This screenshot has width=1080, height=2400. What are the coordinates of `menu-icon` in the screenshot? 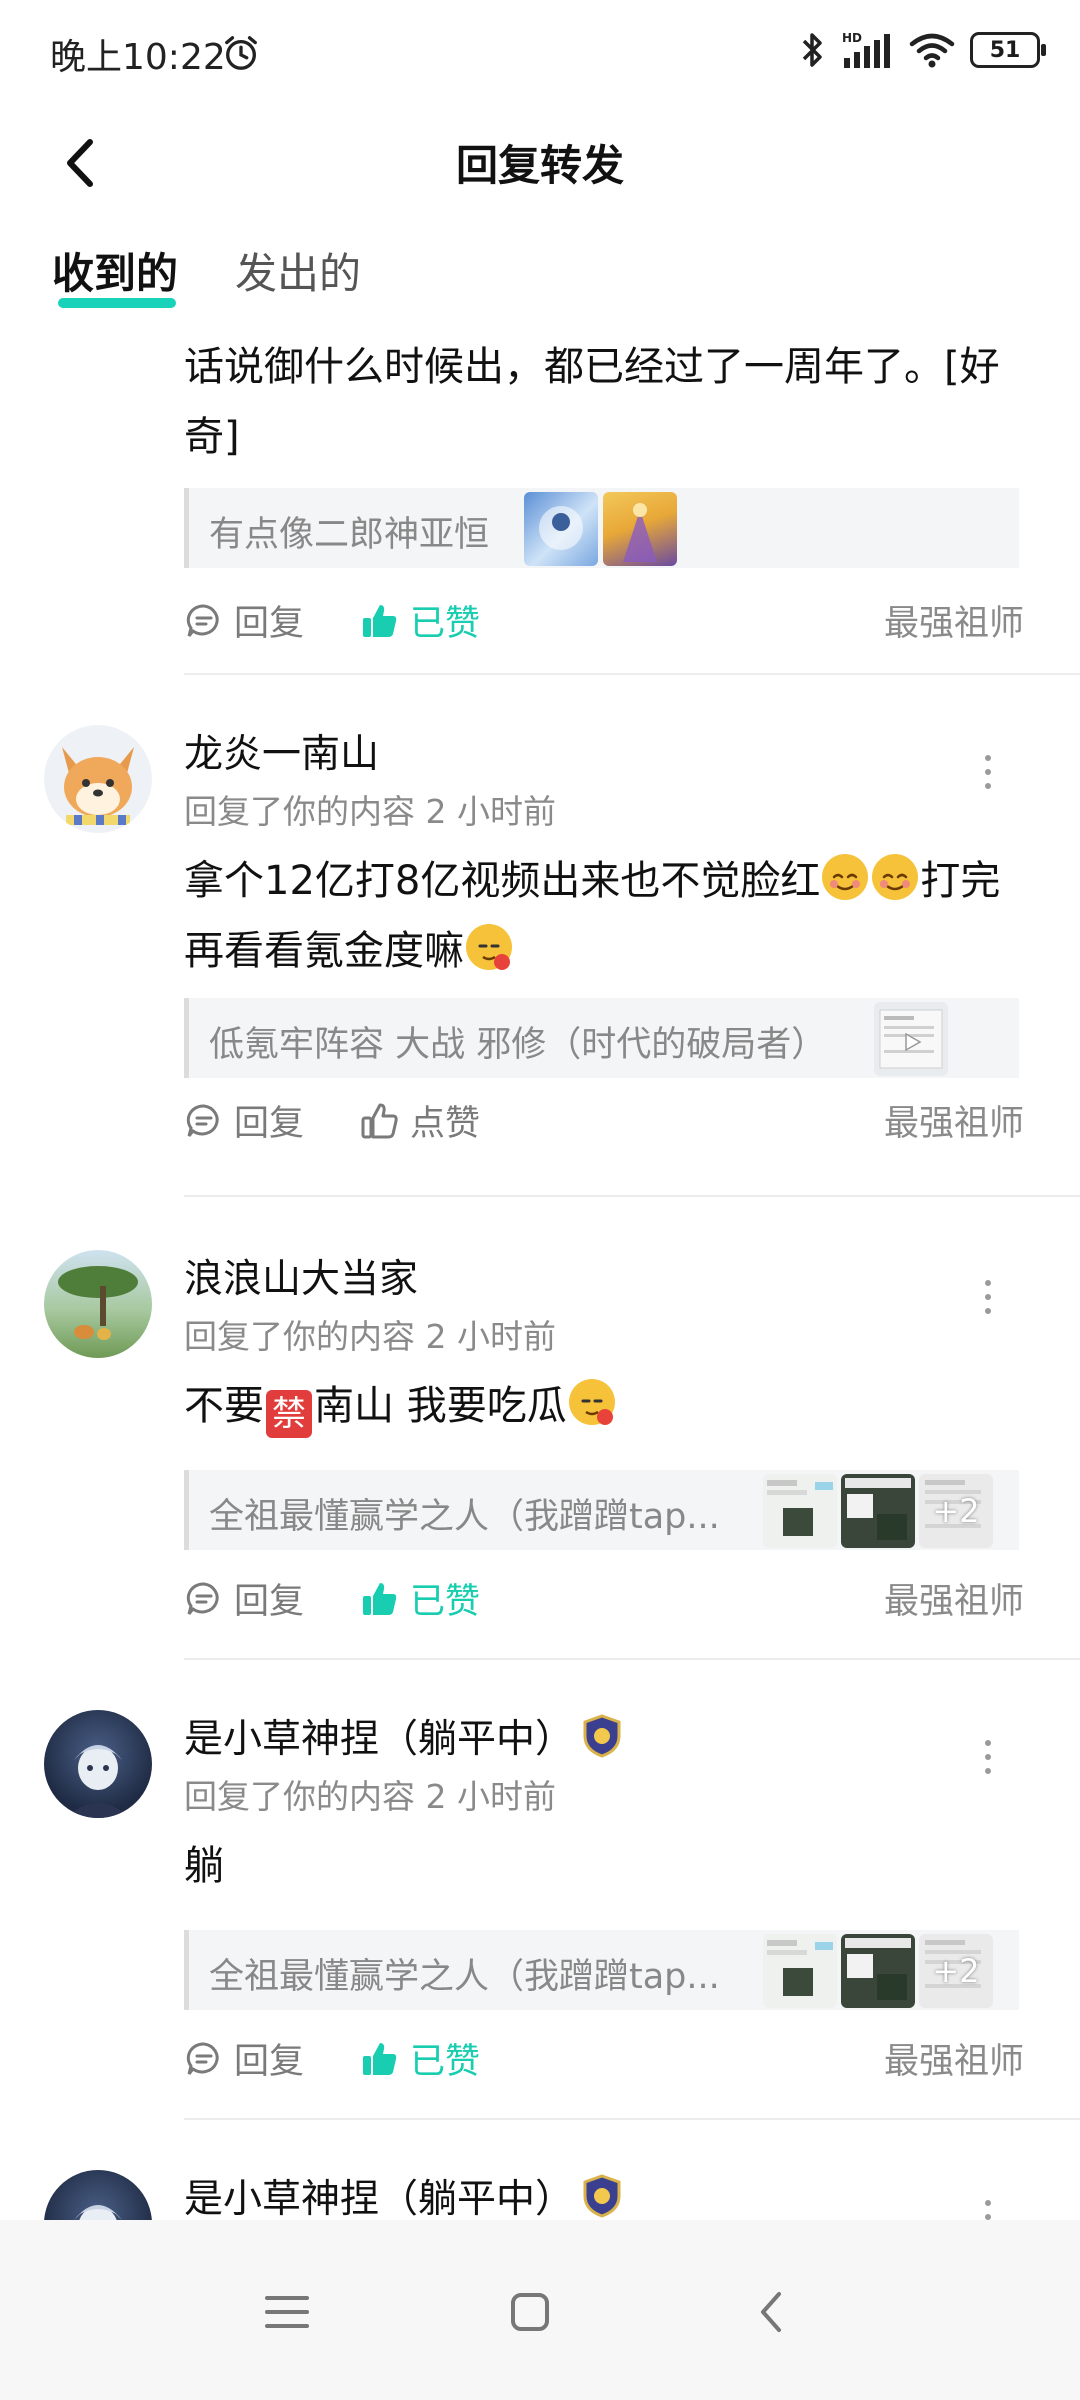 It's located at (287, 2312).